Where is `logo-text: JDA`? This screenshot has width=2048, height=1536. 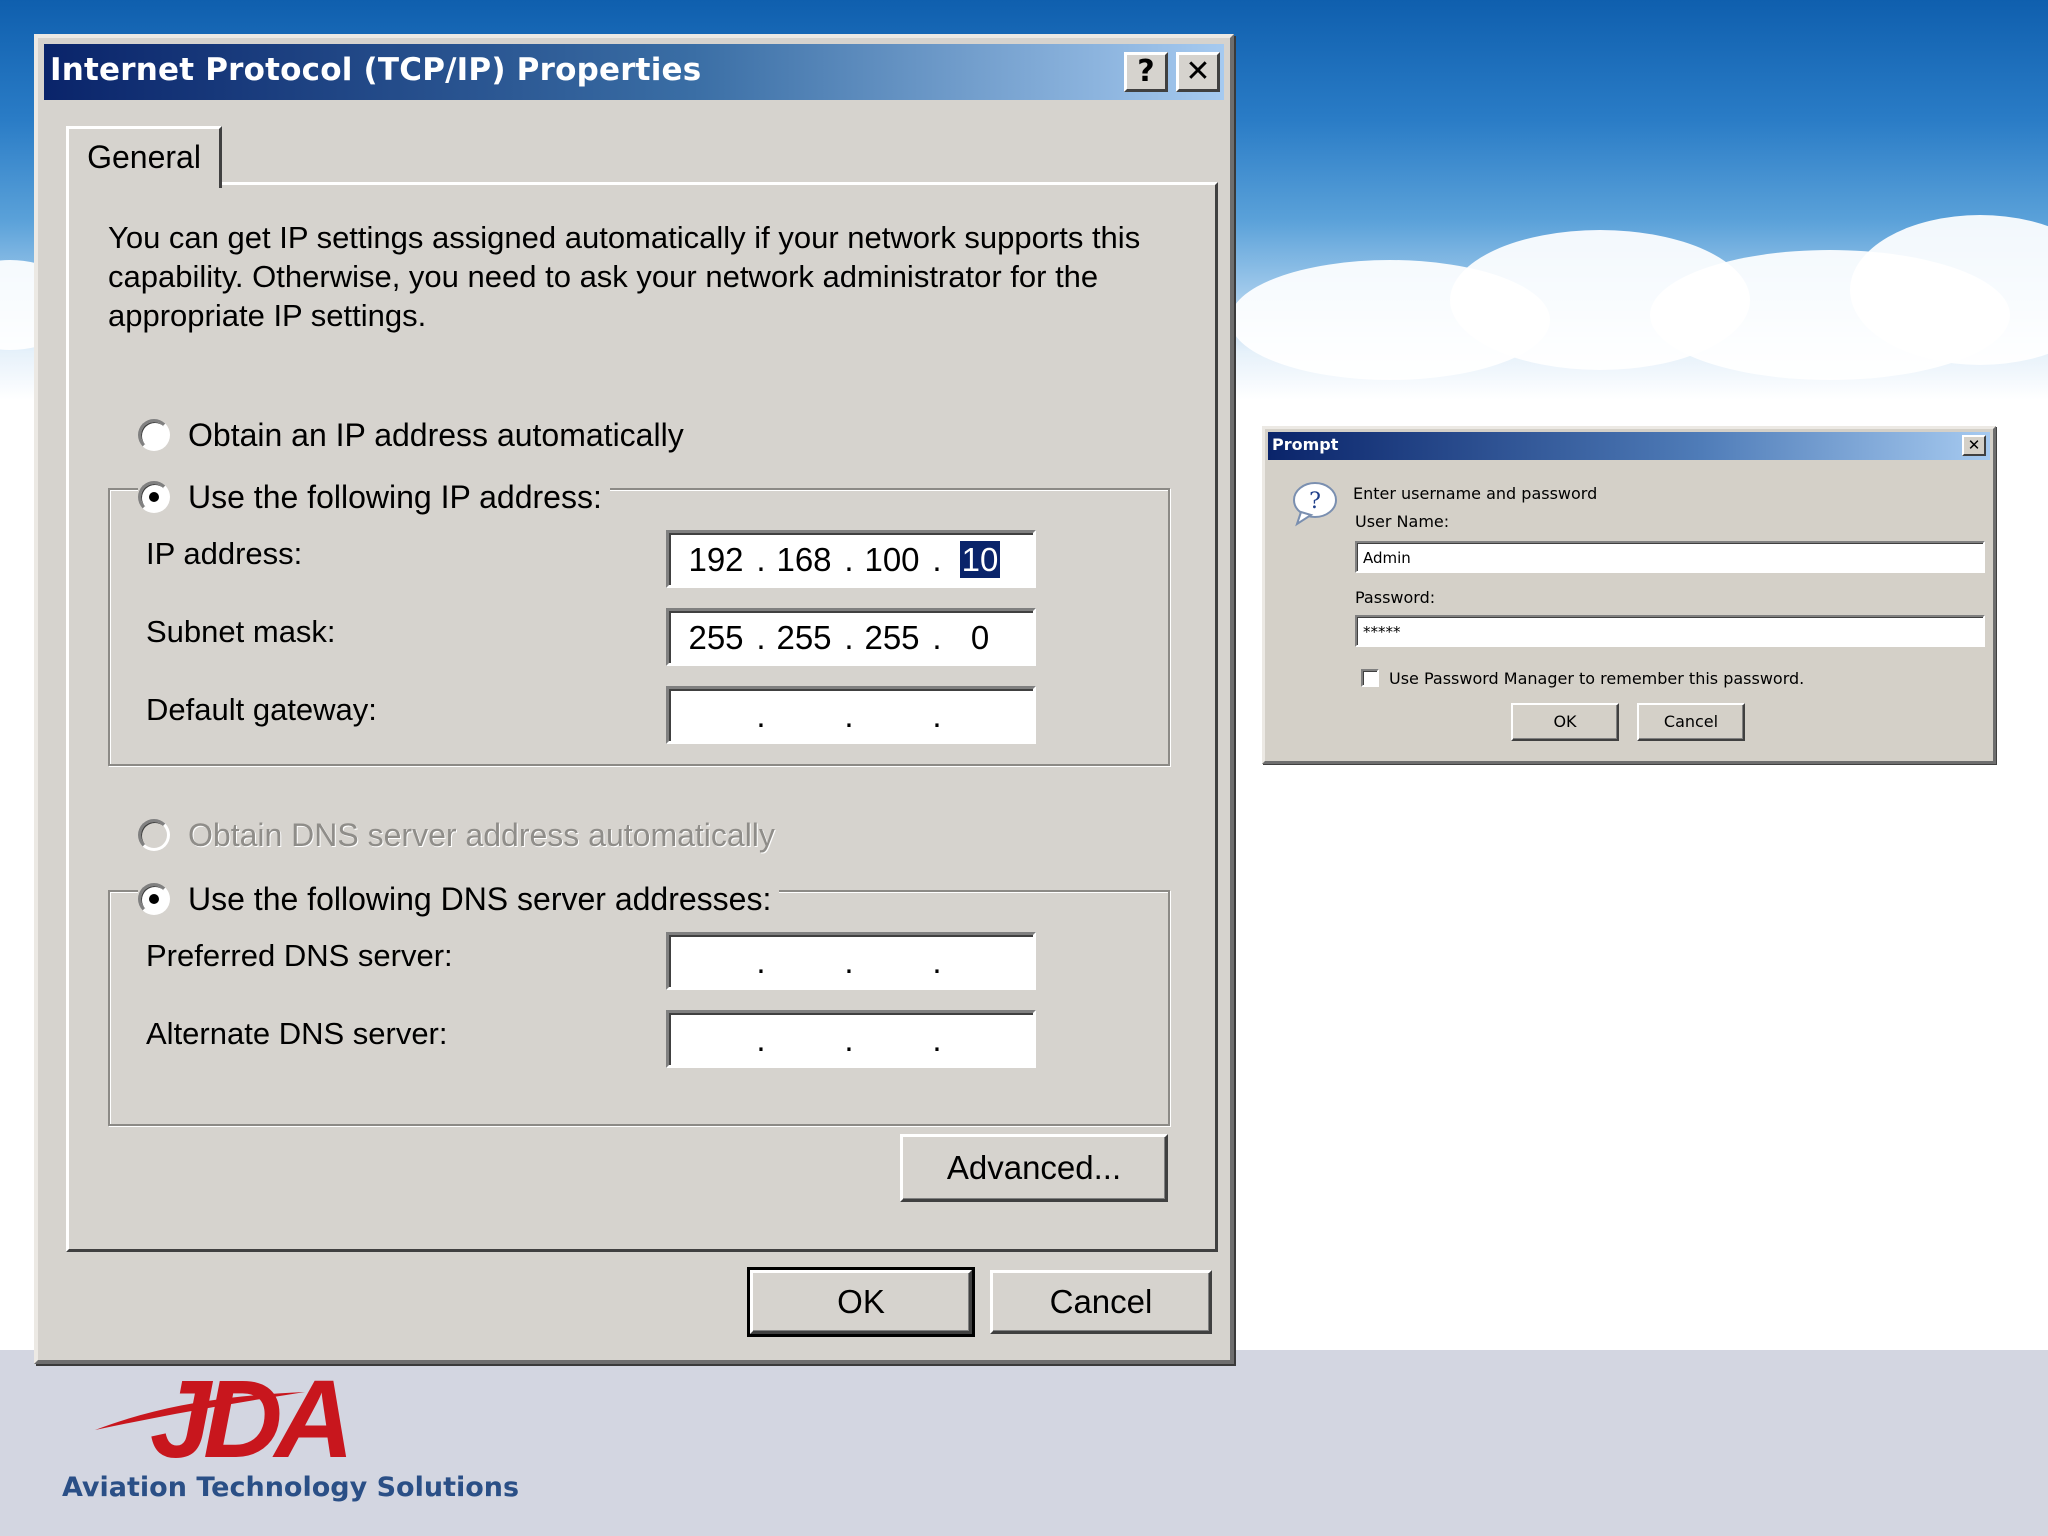 logo-text: JDA is located at coordinates (252, 1419).